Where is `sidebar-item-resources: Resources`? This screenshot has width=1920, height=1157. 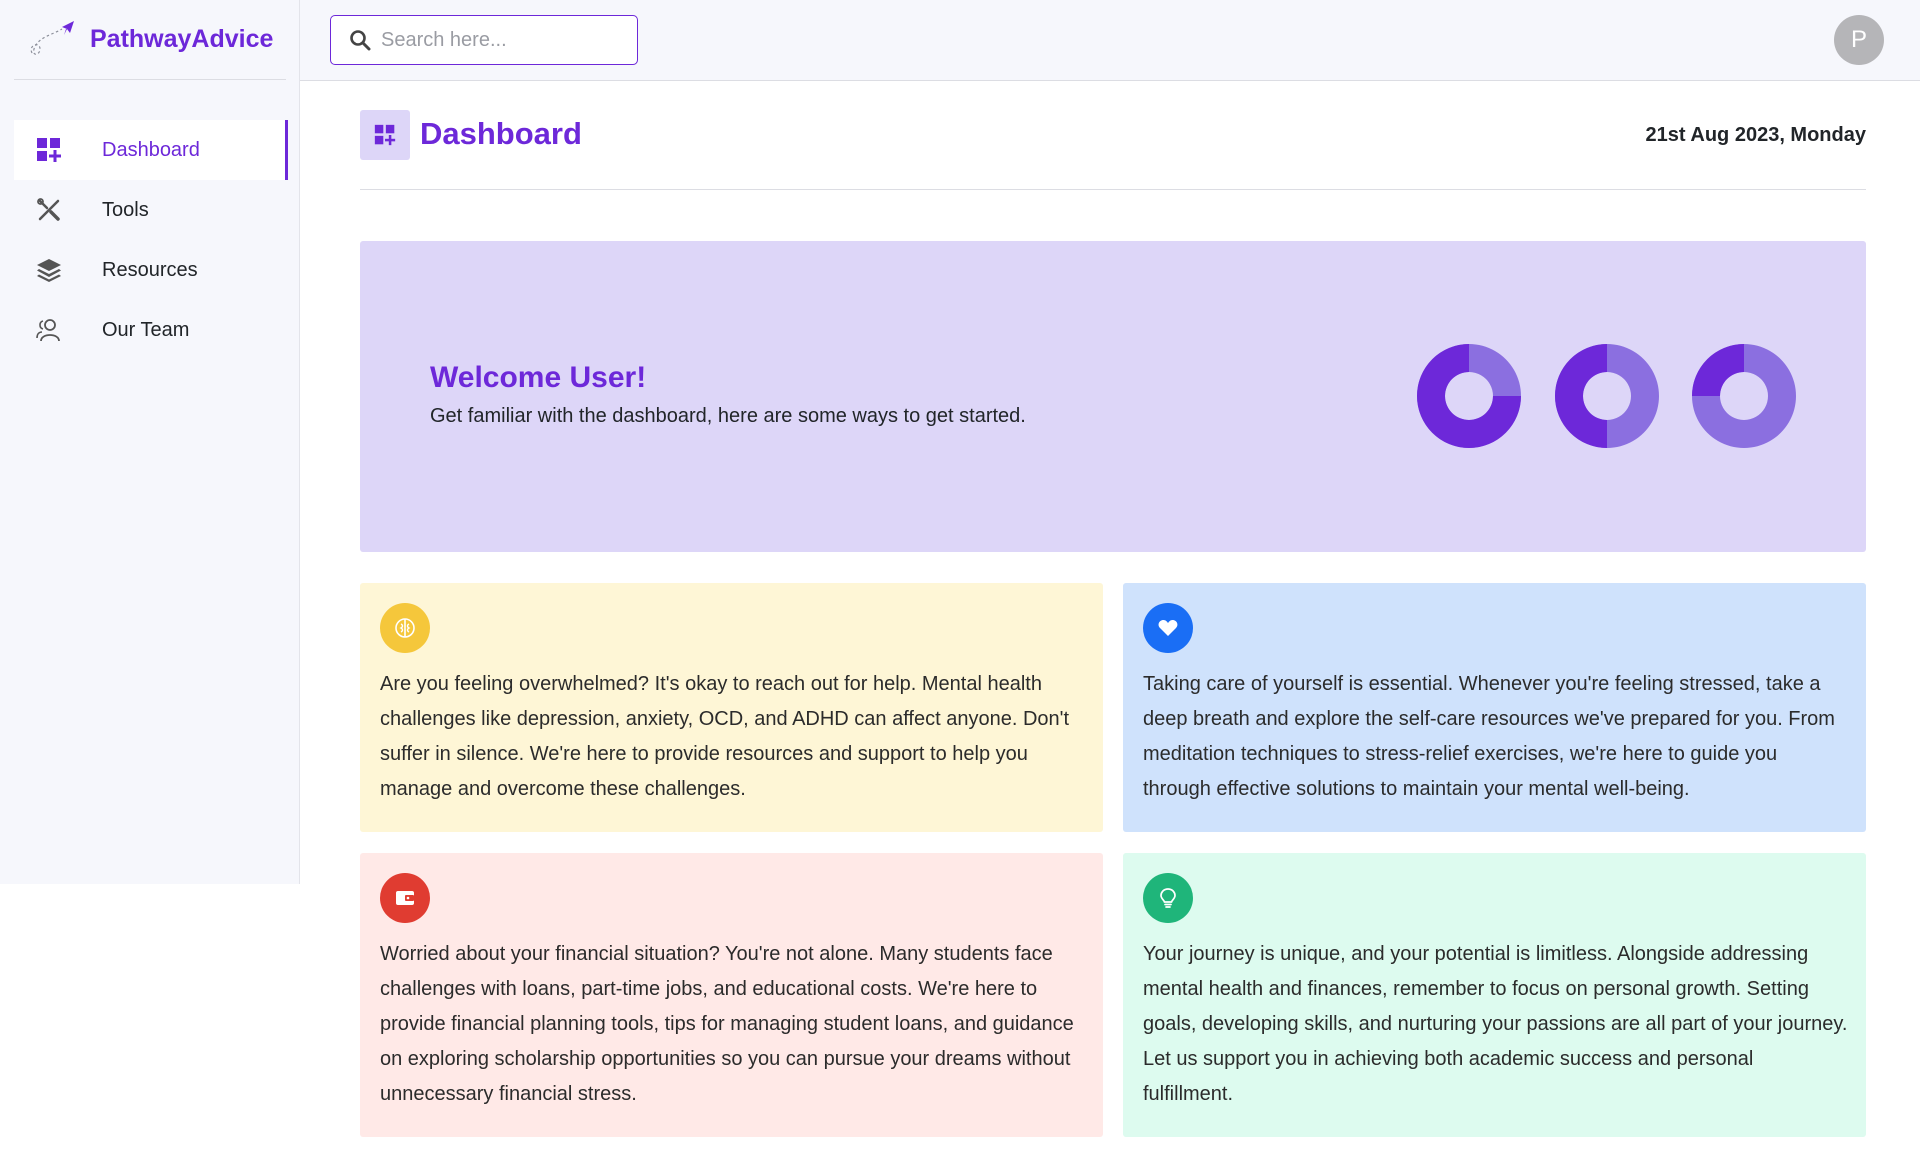 sidebar-item-resources: Resources is located at coordinates (151, 270).